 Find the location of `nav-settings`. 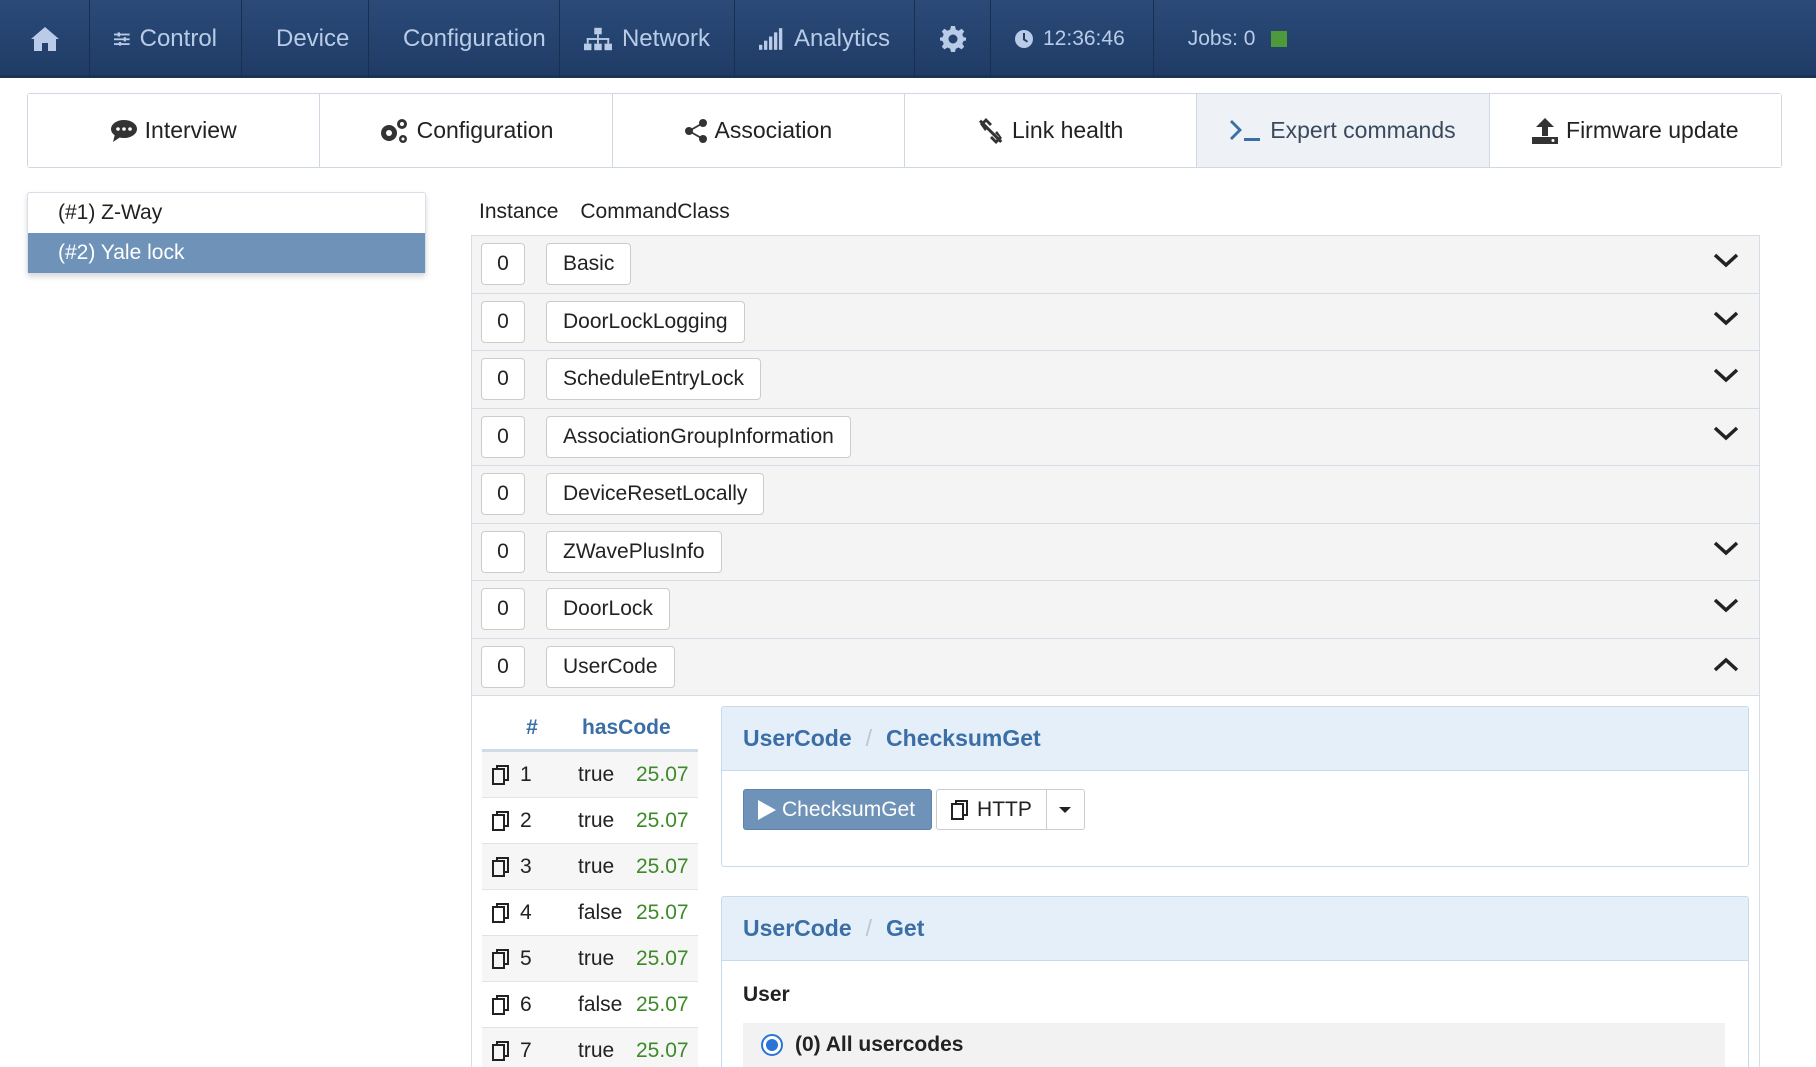

nav-settings is located at coordinates (953, 39).